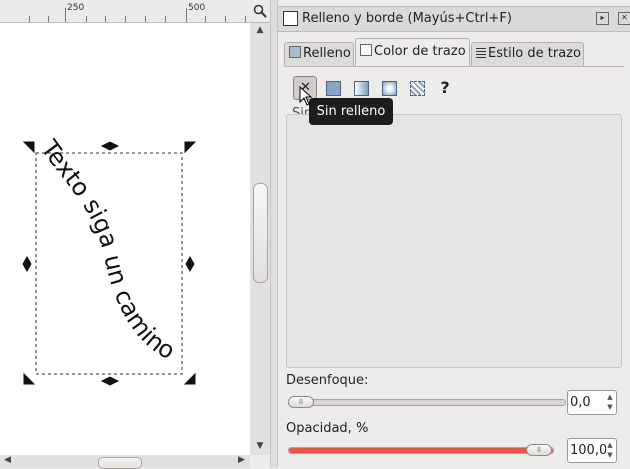 The width and height of the screenshot is (630, 469). I want to click on blur-spinbox: ▲▼, so click(592, 402).